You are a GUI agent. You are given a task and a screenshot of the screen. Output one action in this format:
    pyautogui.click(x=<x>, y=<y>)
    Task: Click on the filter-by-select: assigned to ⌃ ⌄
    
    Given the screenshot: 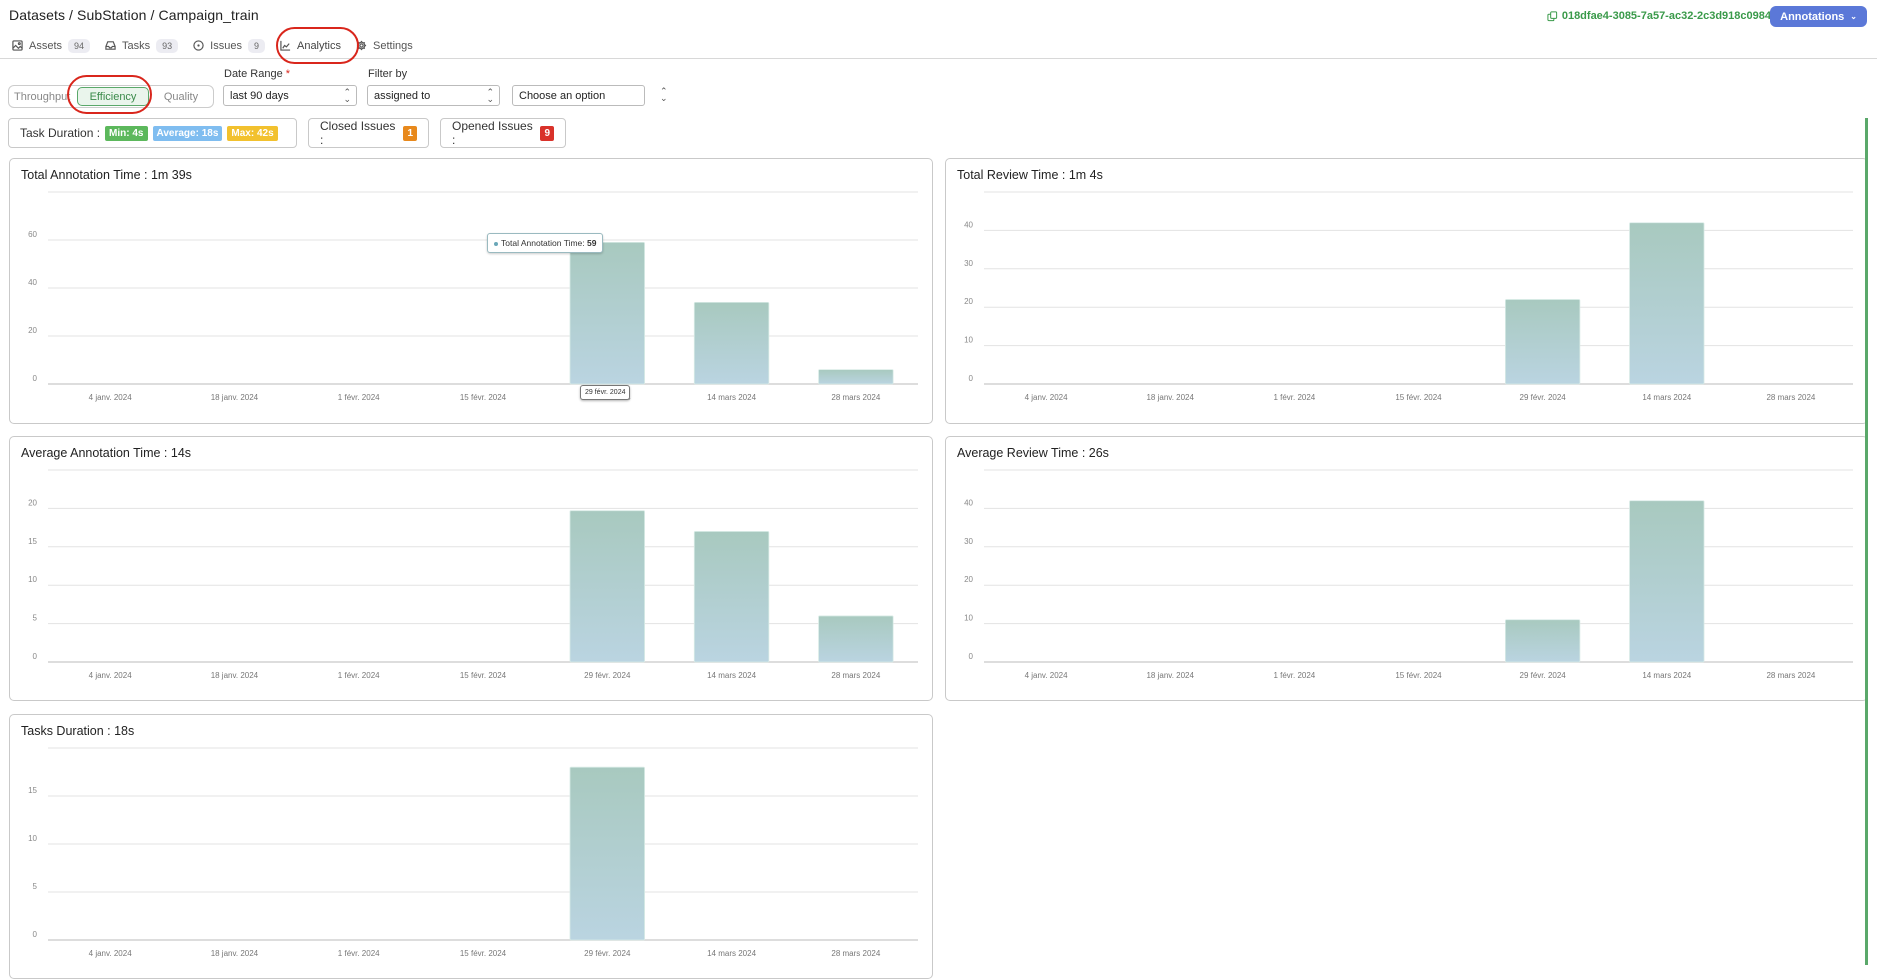 What is the action you would take?
    pyautogui.click(x=433, y=95)
    